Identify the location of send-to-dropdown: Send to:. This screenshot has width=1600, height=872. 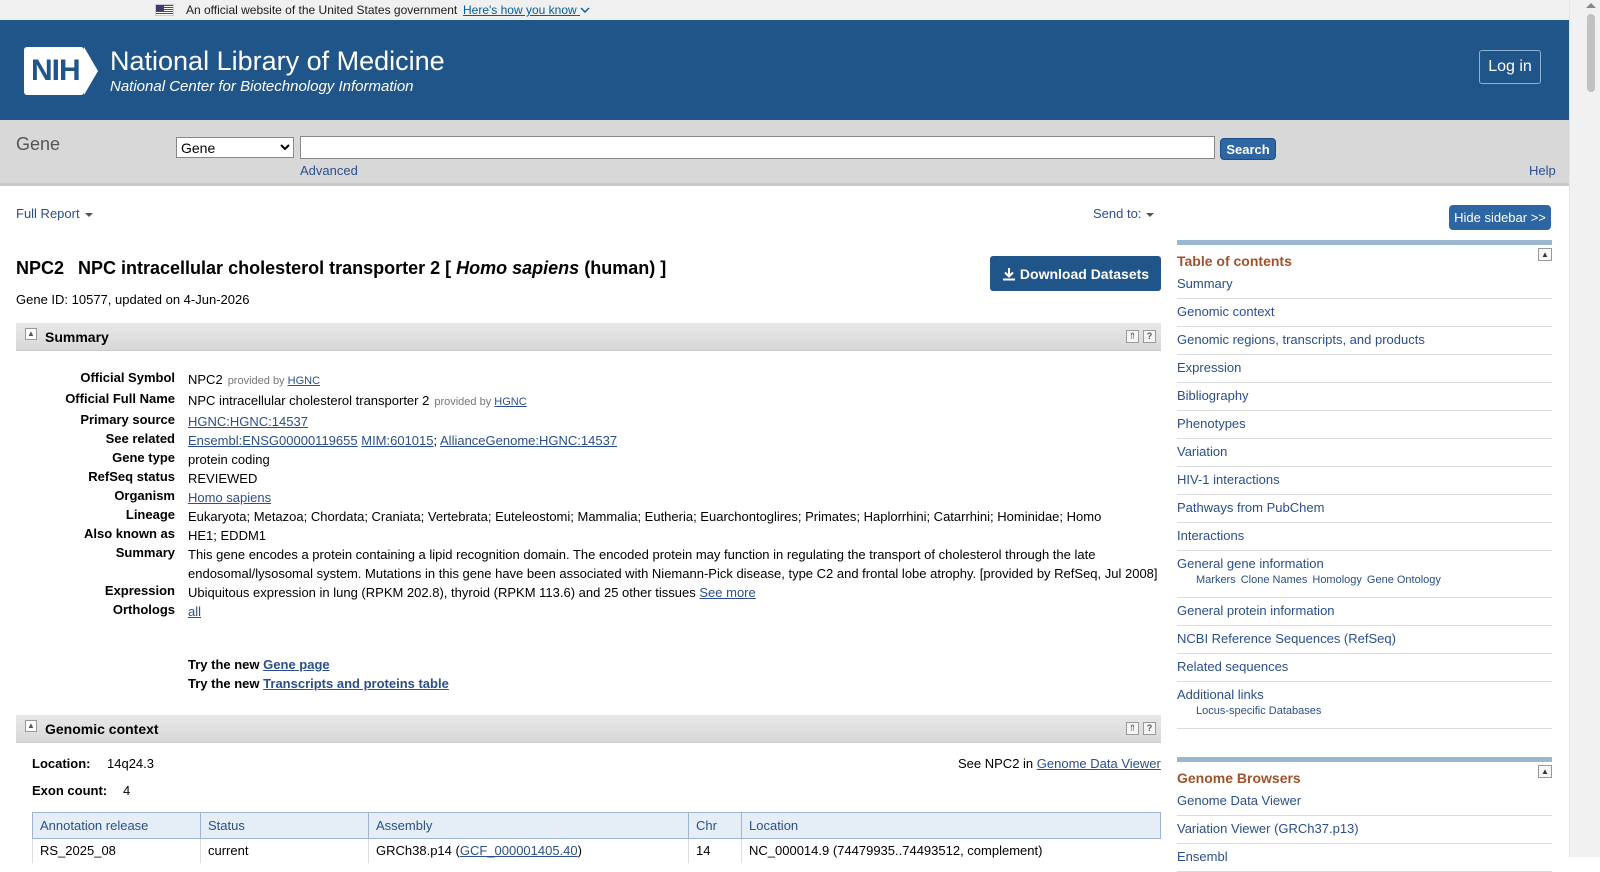
(1124, 213).